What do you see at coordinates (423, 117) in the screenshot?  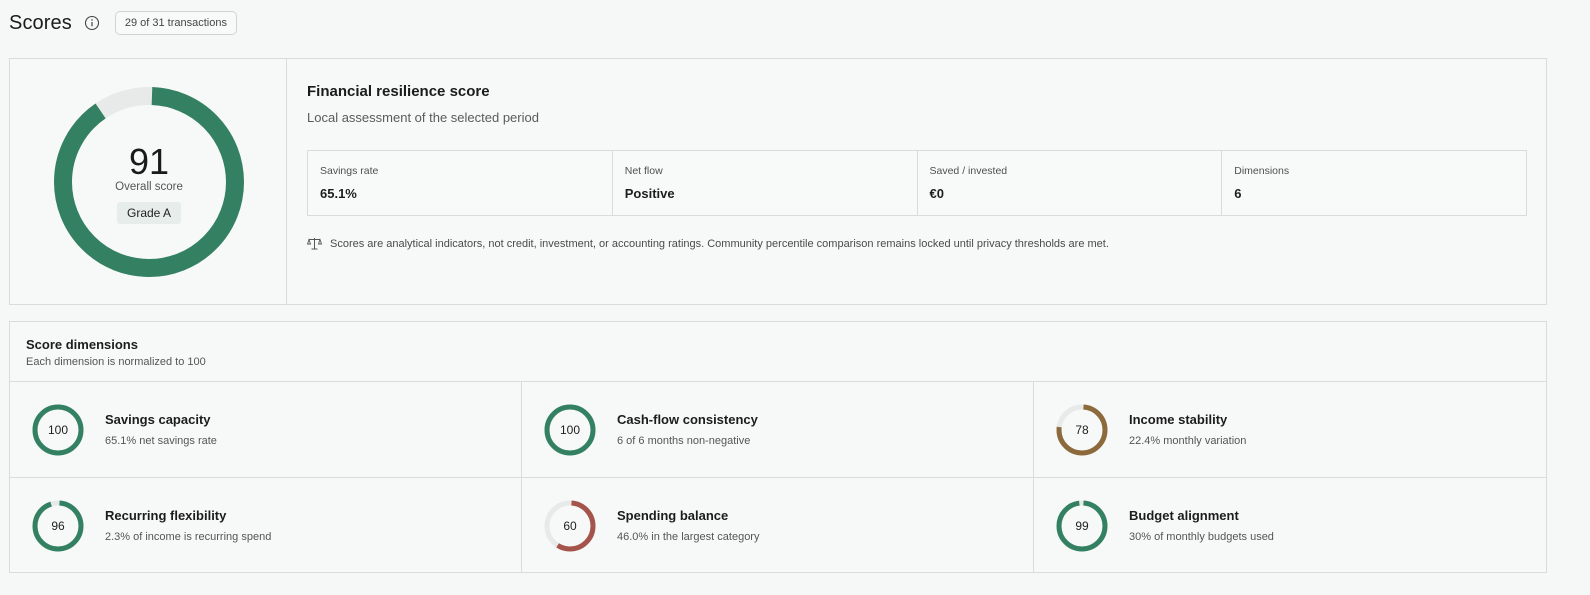 I see `summary-subtitle: Local assessment of the selected period` at bounding box center [423, 117].